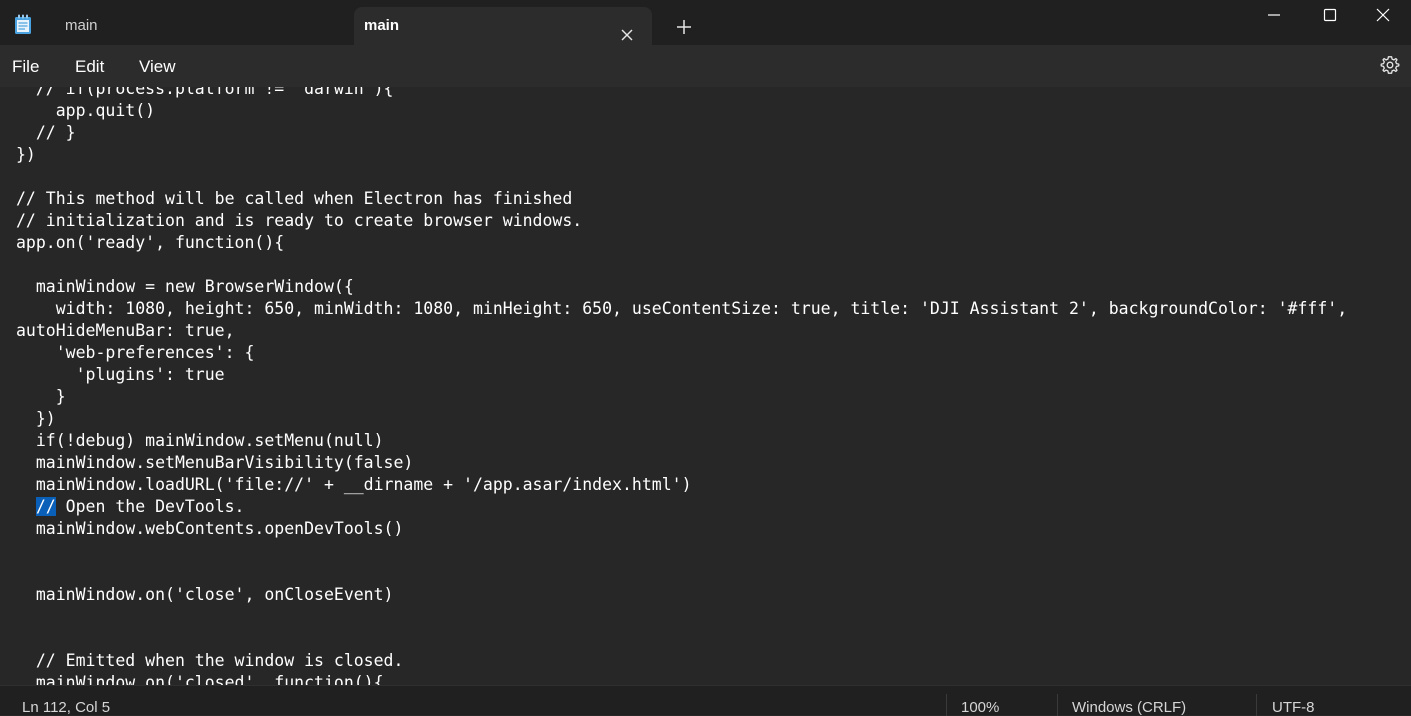 The width and height of the screenshot is (1411, 716). What do you see at coordinates (200, 679) in the screenshot?
I see `code-line: mainWindow.on('closed', function(){` at bounding box center [200, 679].